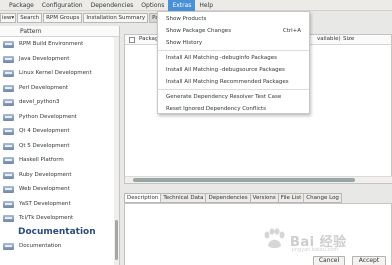 The height and width of the screenshot is (265, 392). What do you see at coordinates (233, 89) in the screenshot?
I see `menu-separator` at bounding box center [233, 89].